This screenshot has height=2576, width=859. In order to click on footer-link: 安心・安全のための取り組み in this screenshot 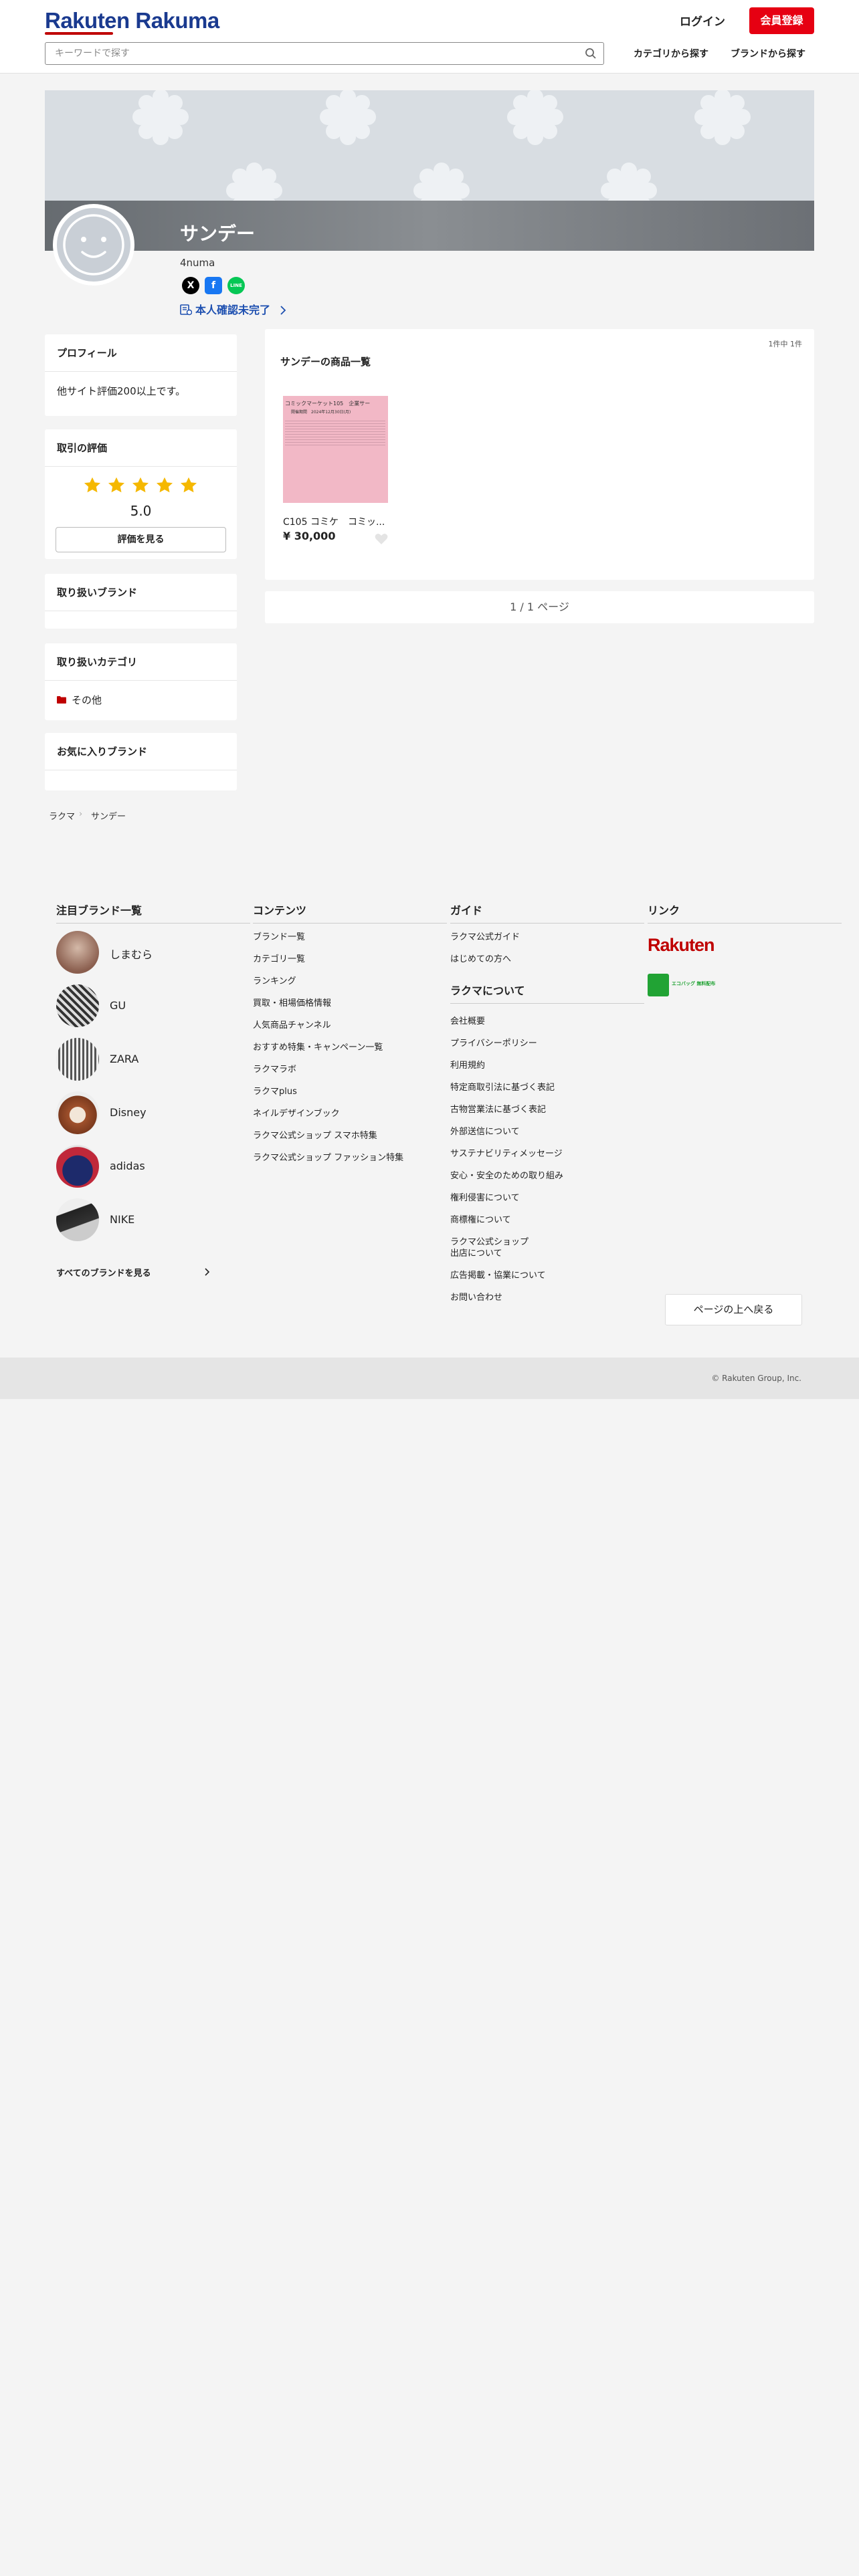, I will do `click(544, 1176)`.